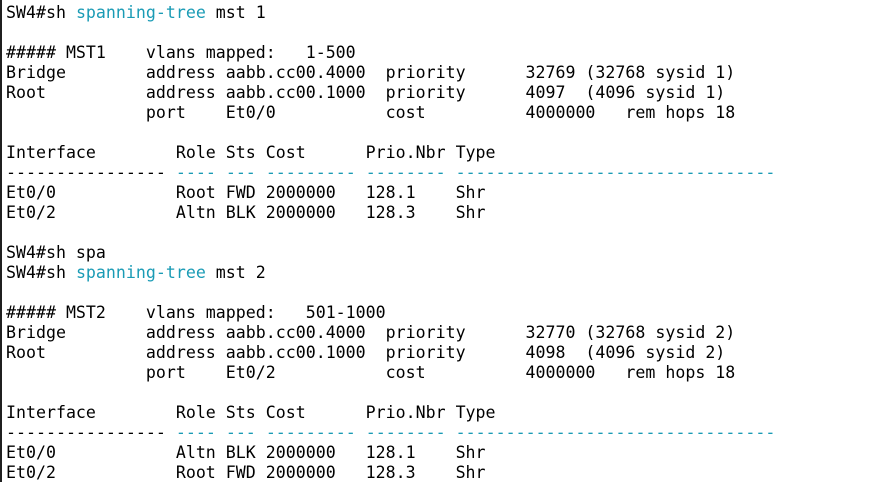 This screenshot has height=482, width=893. Describe the element at coordinates (246, 472) in the screenshot. I see `terminal-text: Et0/2 Root FWD 2000000 128.3 Shr` at that location.